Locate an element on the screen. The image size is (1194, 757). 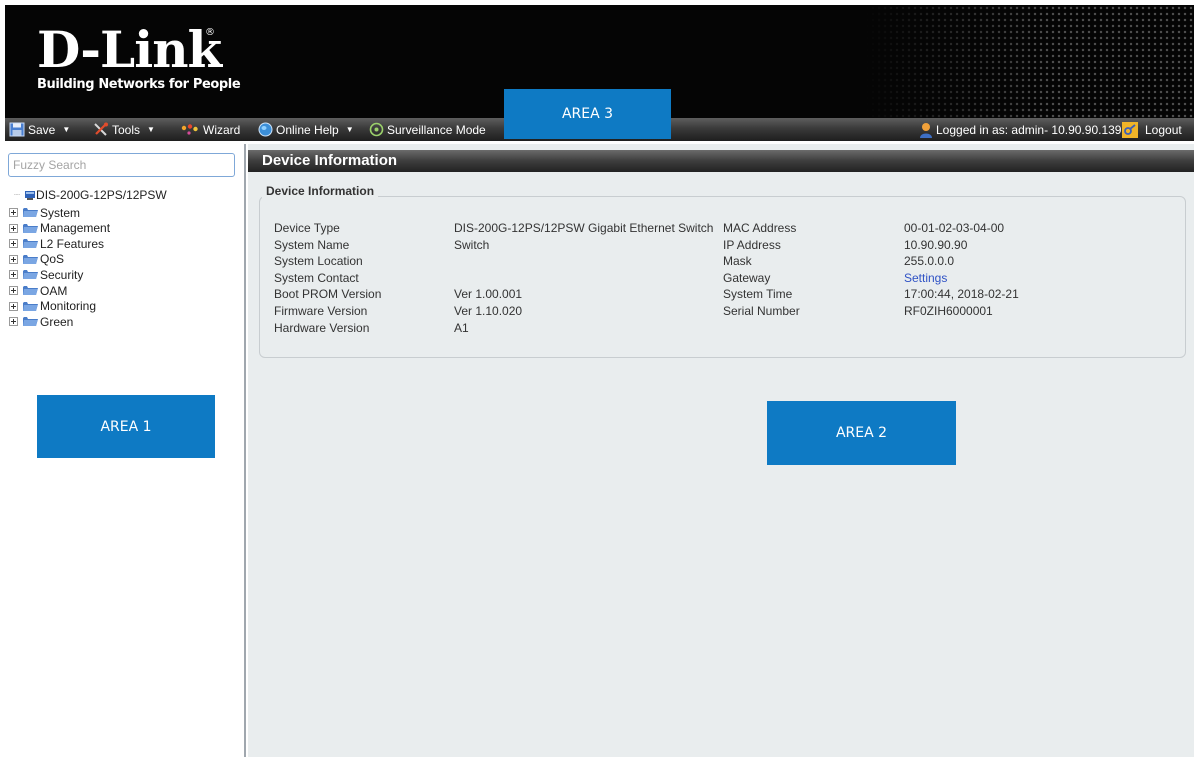
tree-root-label: DIS-200G-12PS/12PSW is located at coordinates (101, 195).